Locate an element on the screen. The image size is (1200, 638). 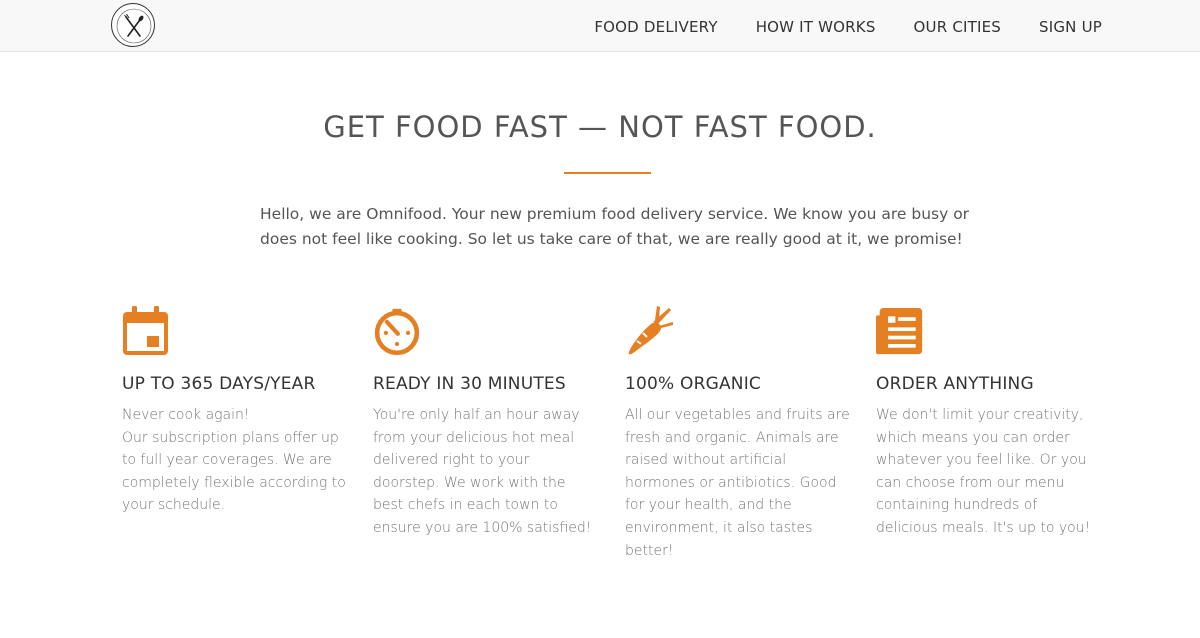
nav-link-our-cities: OUR CITIES is located at coordinates (957, 27).